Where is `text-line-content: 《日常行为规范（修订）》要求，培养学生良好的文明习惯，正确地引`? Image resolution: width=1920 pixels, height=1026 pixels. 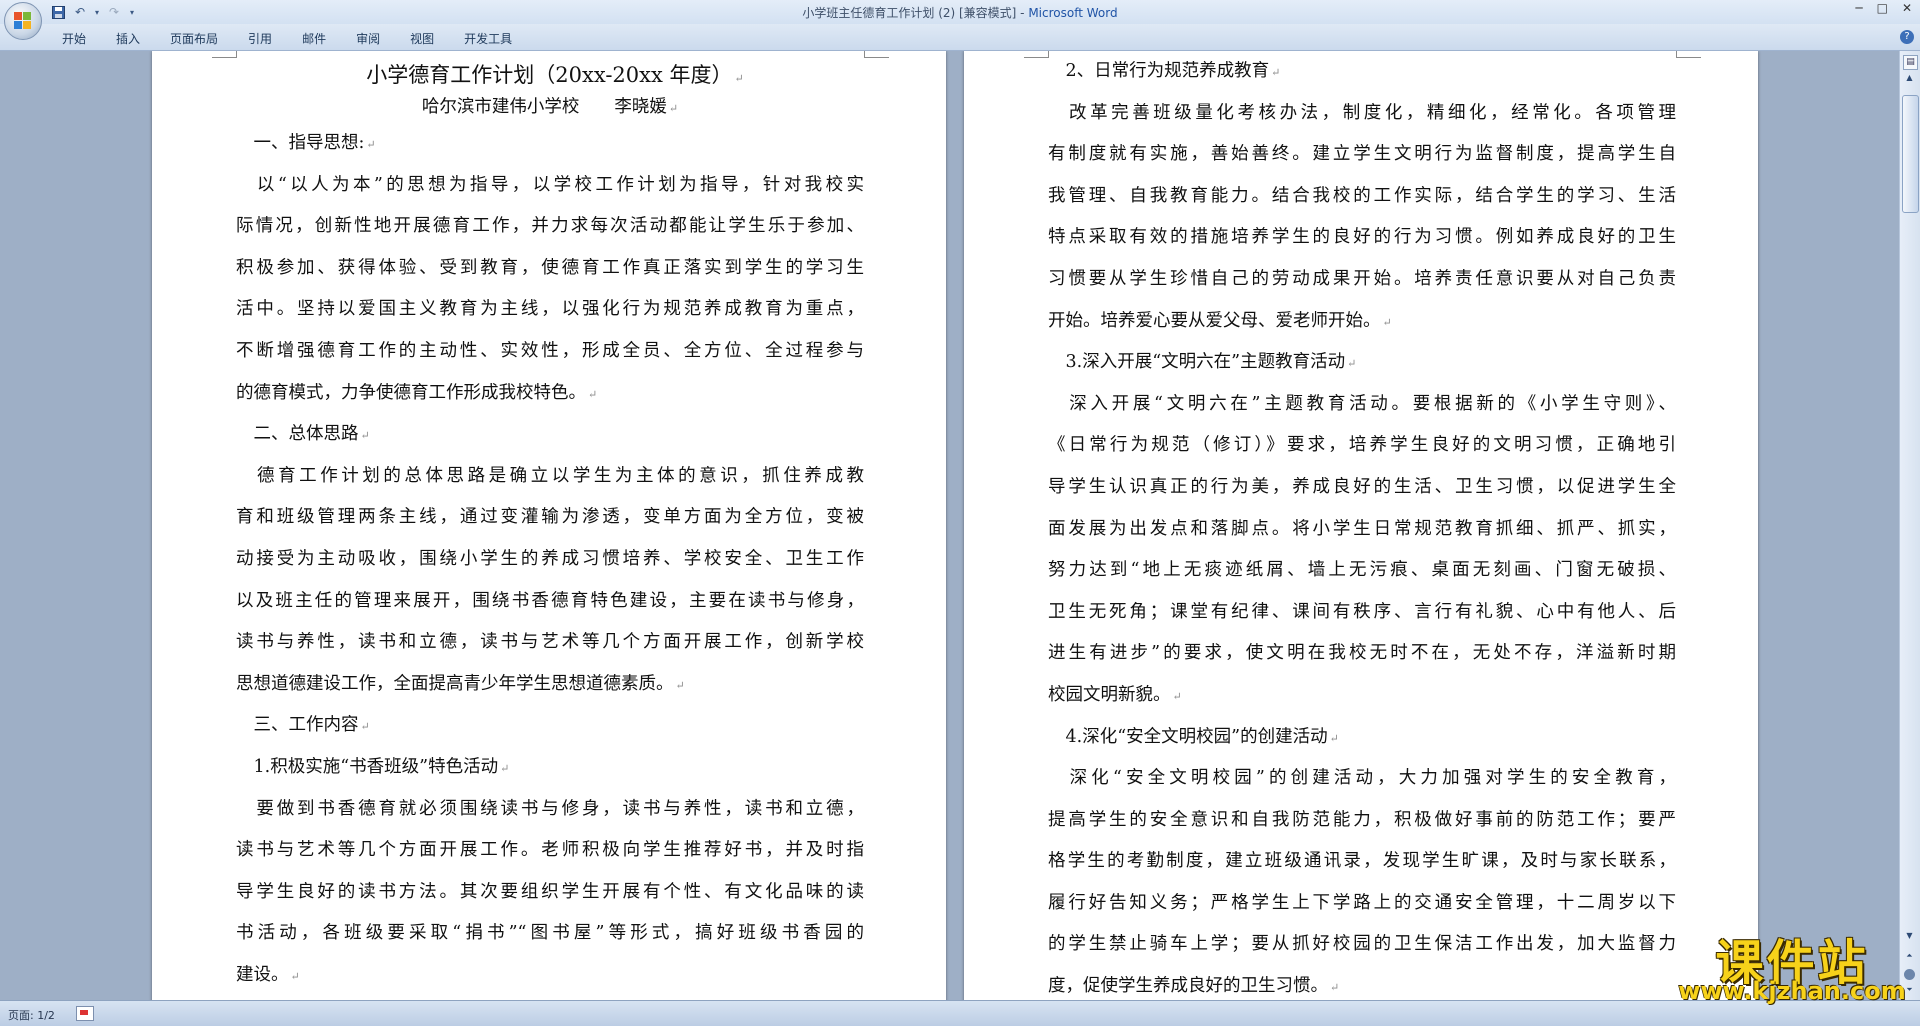
text-line-content: 《日常行为规范（修订）》要求，培养学生良好的文明习惯，正确地引 is located at coordinates (1362, 445).